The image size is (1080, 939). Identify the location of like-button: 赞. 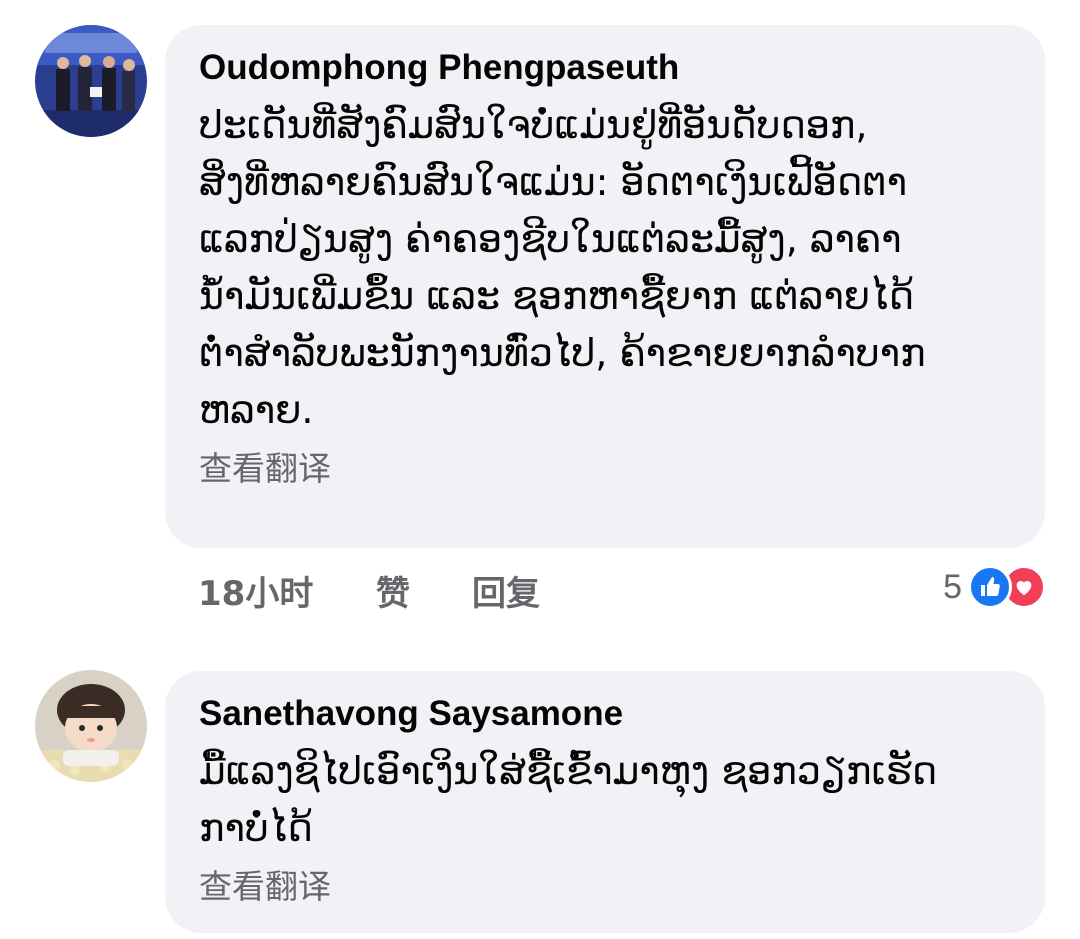
(424, 590).